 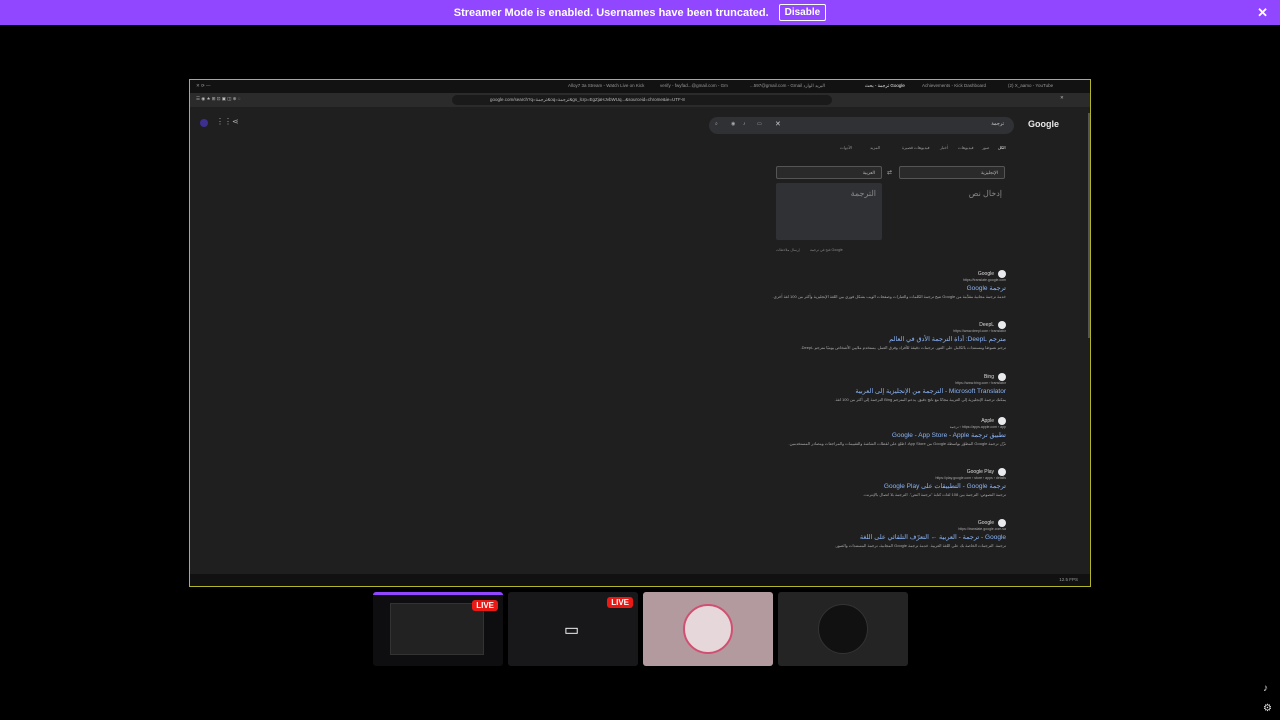 What do you see at coordinates (976, 193) in the screenshot?
I see `source-text-input: إدخال نص` at bounding box center [976, 193].